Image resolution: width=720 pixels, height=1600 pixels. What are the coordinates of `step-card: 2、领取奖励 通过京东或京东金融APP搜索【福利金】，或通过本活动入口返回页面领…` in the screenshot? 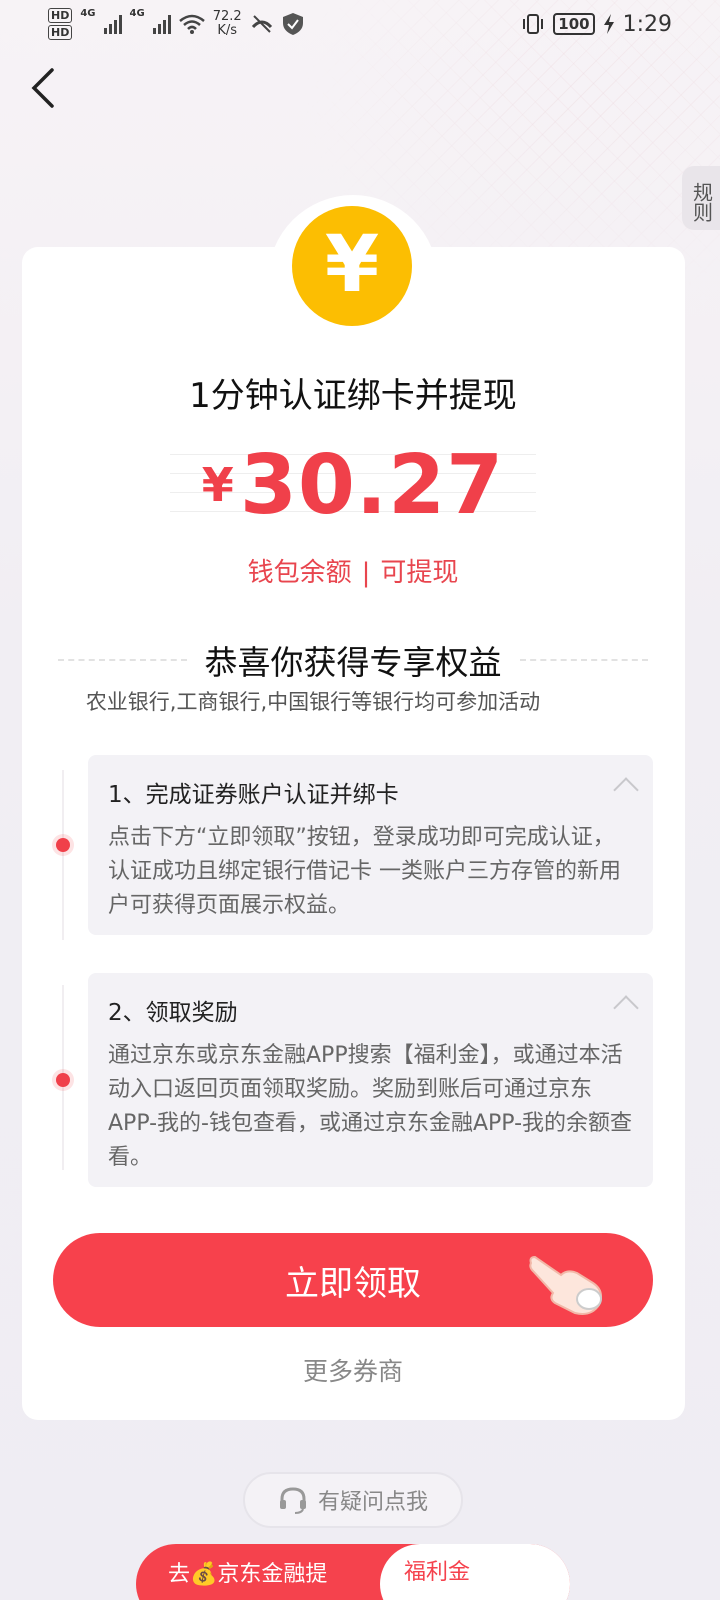 It's located at (370, 1080).